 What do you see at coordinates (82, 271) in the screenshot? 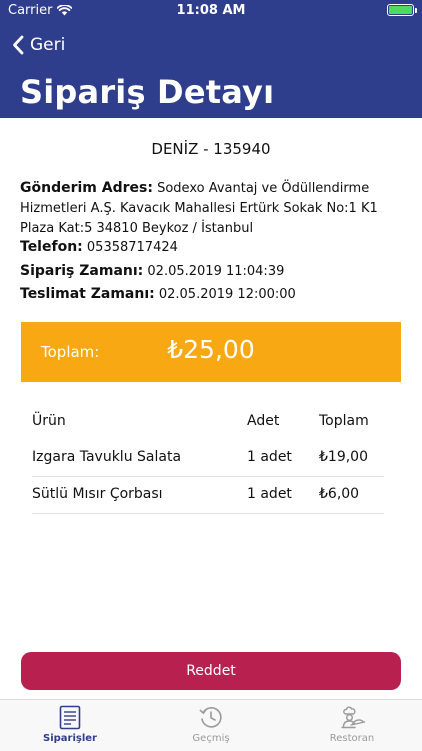
I see `order-time-label: Sipariş Zamanı:` at bounding box center [82, 271].